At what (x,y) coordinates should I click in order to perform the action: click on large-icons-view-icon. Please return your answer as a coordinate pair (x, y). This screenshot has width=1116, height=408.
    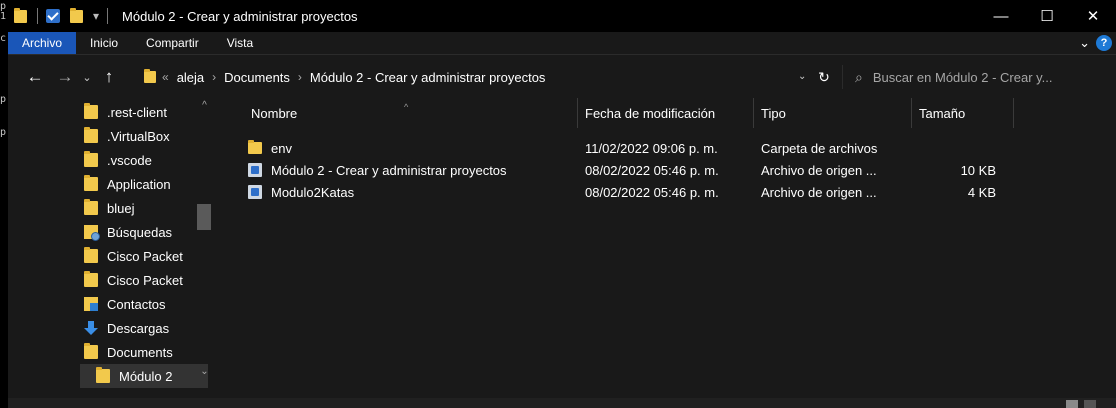
    Looking at the image, I should click on (1090, 404).